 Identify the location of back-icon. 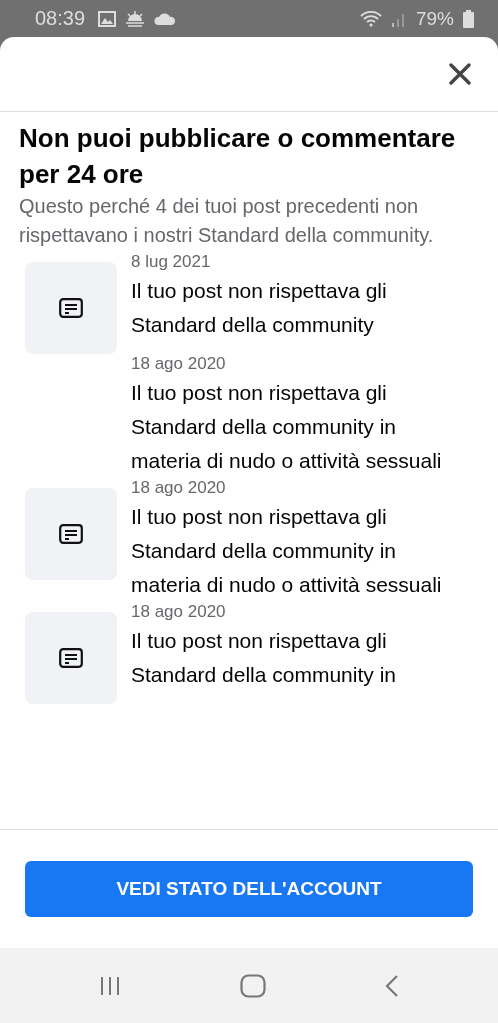
(391, 985).